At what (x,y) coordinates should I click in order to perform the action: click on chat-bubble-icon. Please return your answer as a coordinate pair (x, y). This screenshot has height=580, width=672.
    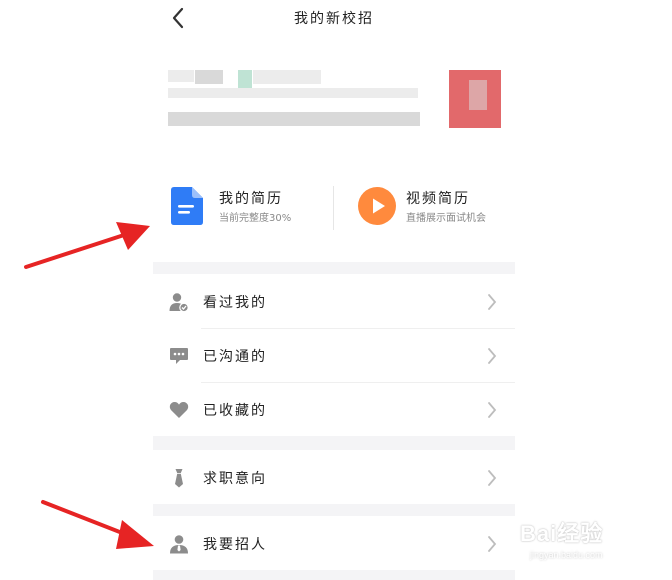
    Looking at the image, I should click on (179, 356).